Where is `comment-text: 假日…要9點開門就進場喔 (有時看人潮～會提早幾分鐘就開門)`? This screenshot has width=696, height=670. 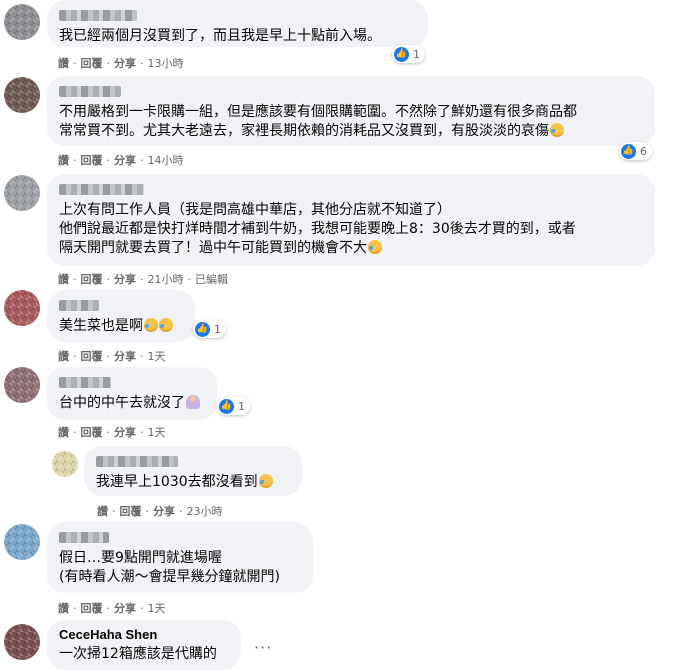
comment-text: 假日…要9點開門就進場喔 (有時看人潮～會提早幾分鐘就開門) is located at coordinates (169, 567).